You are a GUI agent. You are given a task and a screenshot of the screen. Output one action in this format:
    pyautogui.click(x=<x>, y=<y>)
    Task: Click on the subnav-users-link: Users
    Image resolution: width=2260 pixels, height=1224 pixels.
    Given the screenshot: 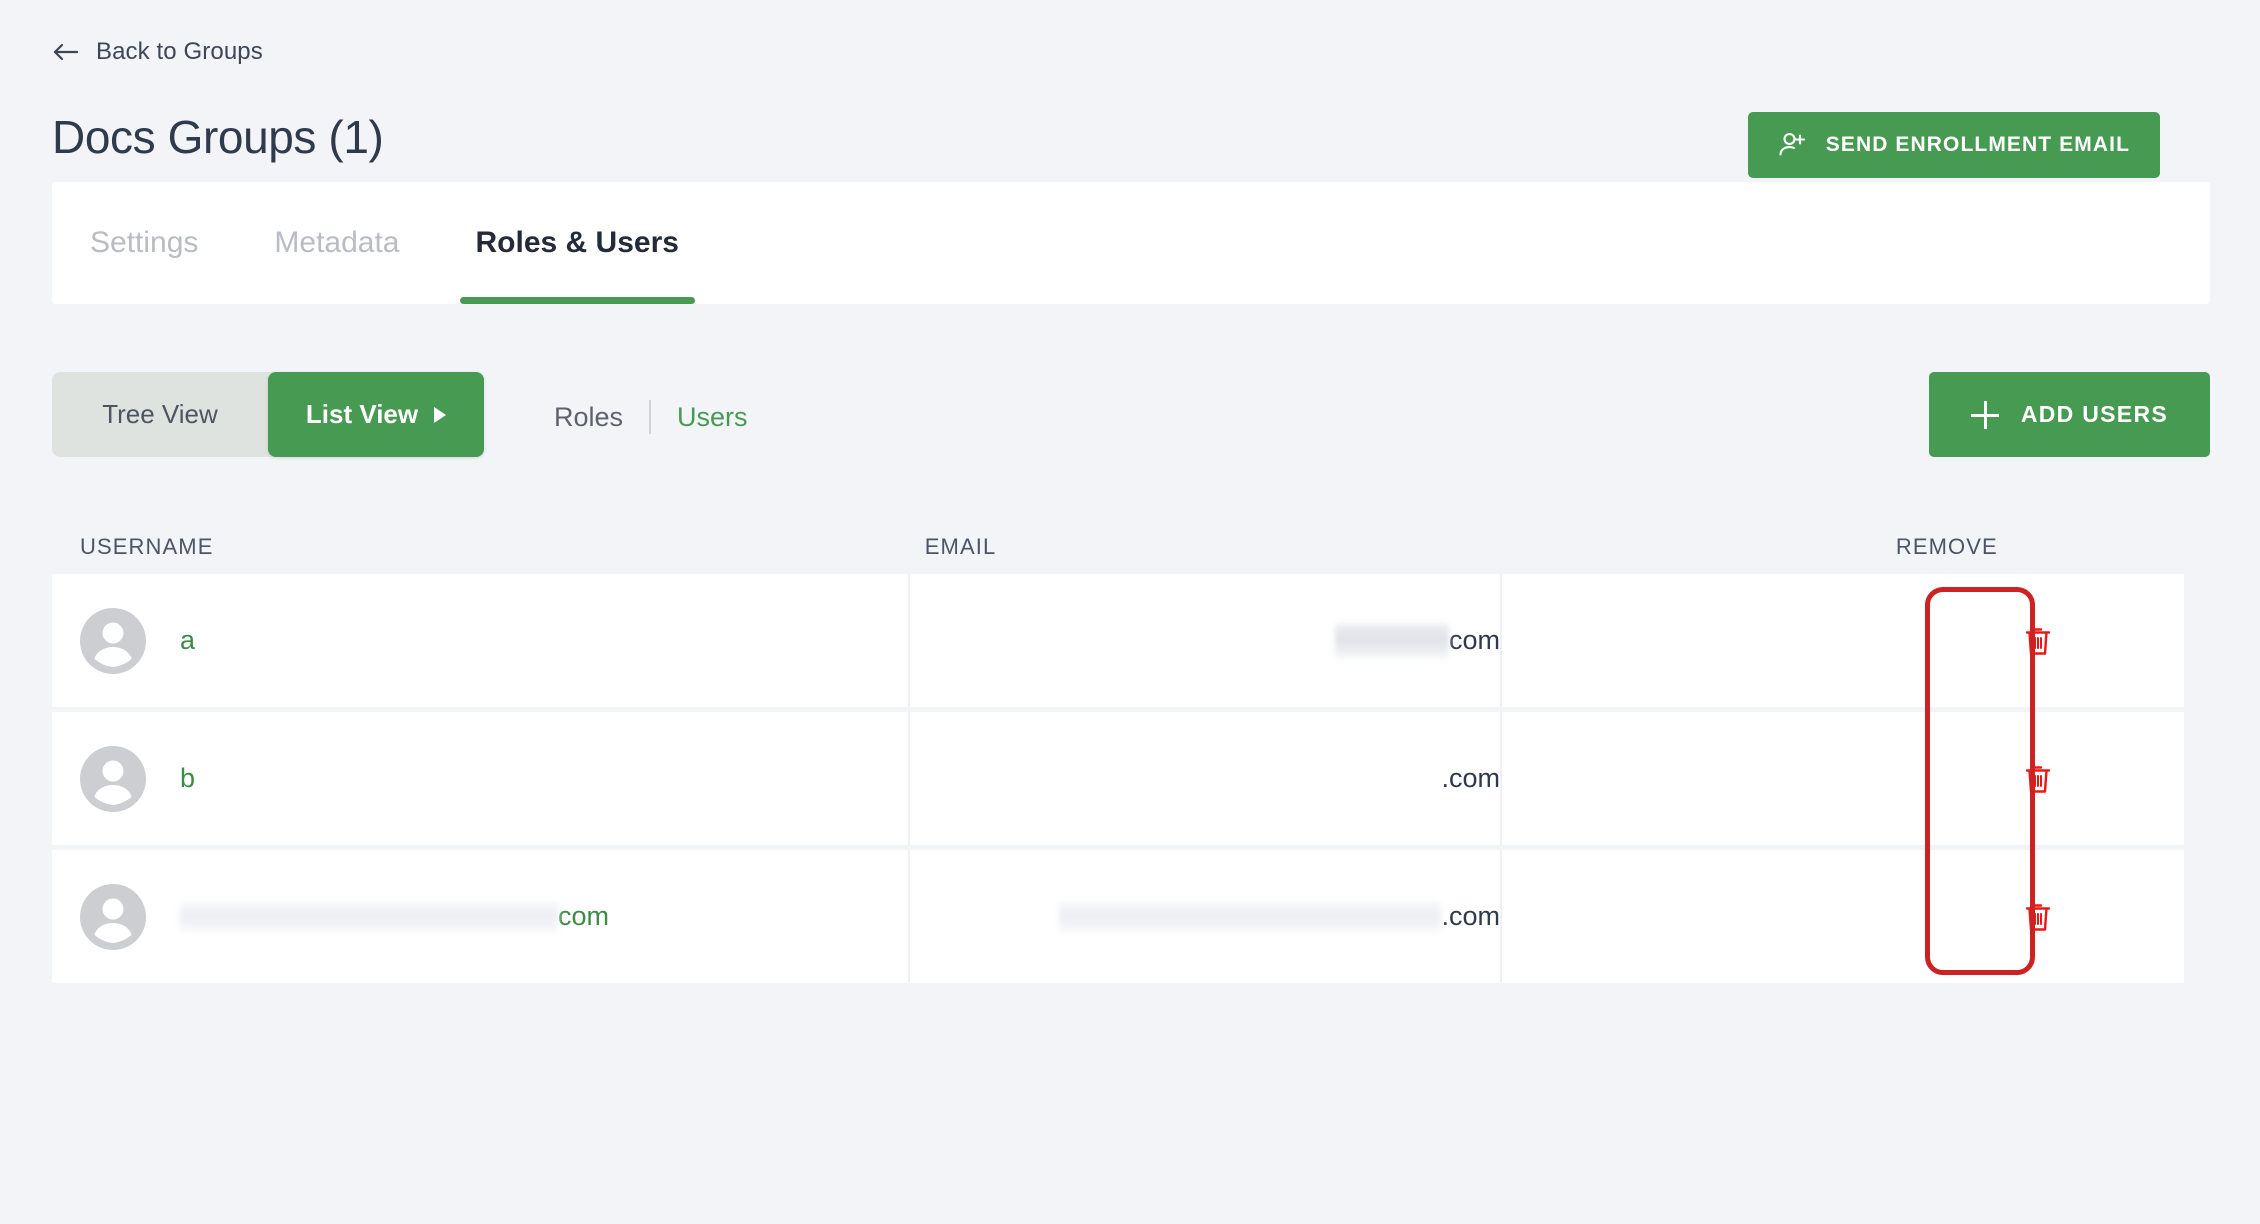 What is the action you would take?
    pyautogui.click(x=712, y=417)
    